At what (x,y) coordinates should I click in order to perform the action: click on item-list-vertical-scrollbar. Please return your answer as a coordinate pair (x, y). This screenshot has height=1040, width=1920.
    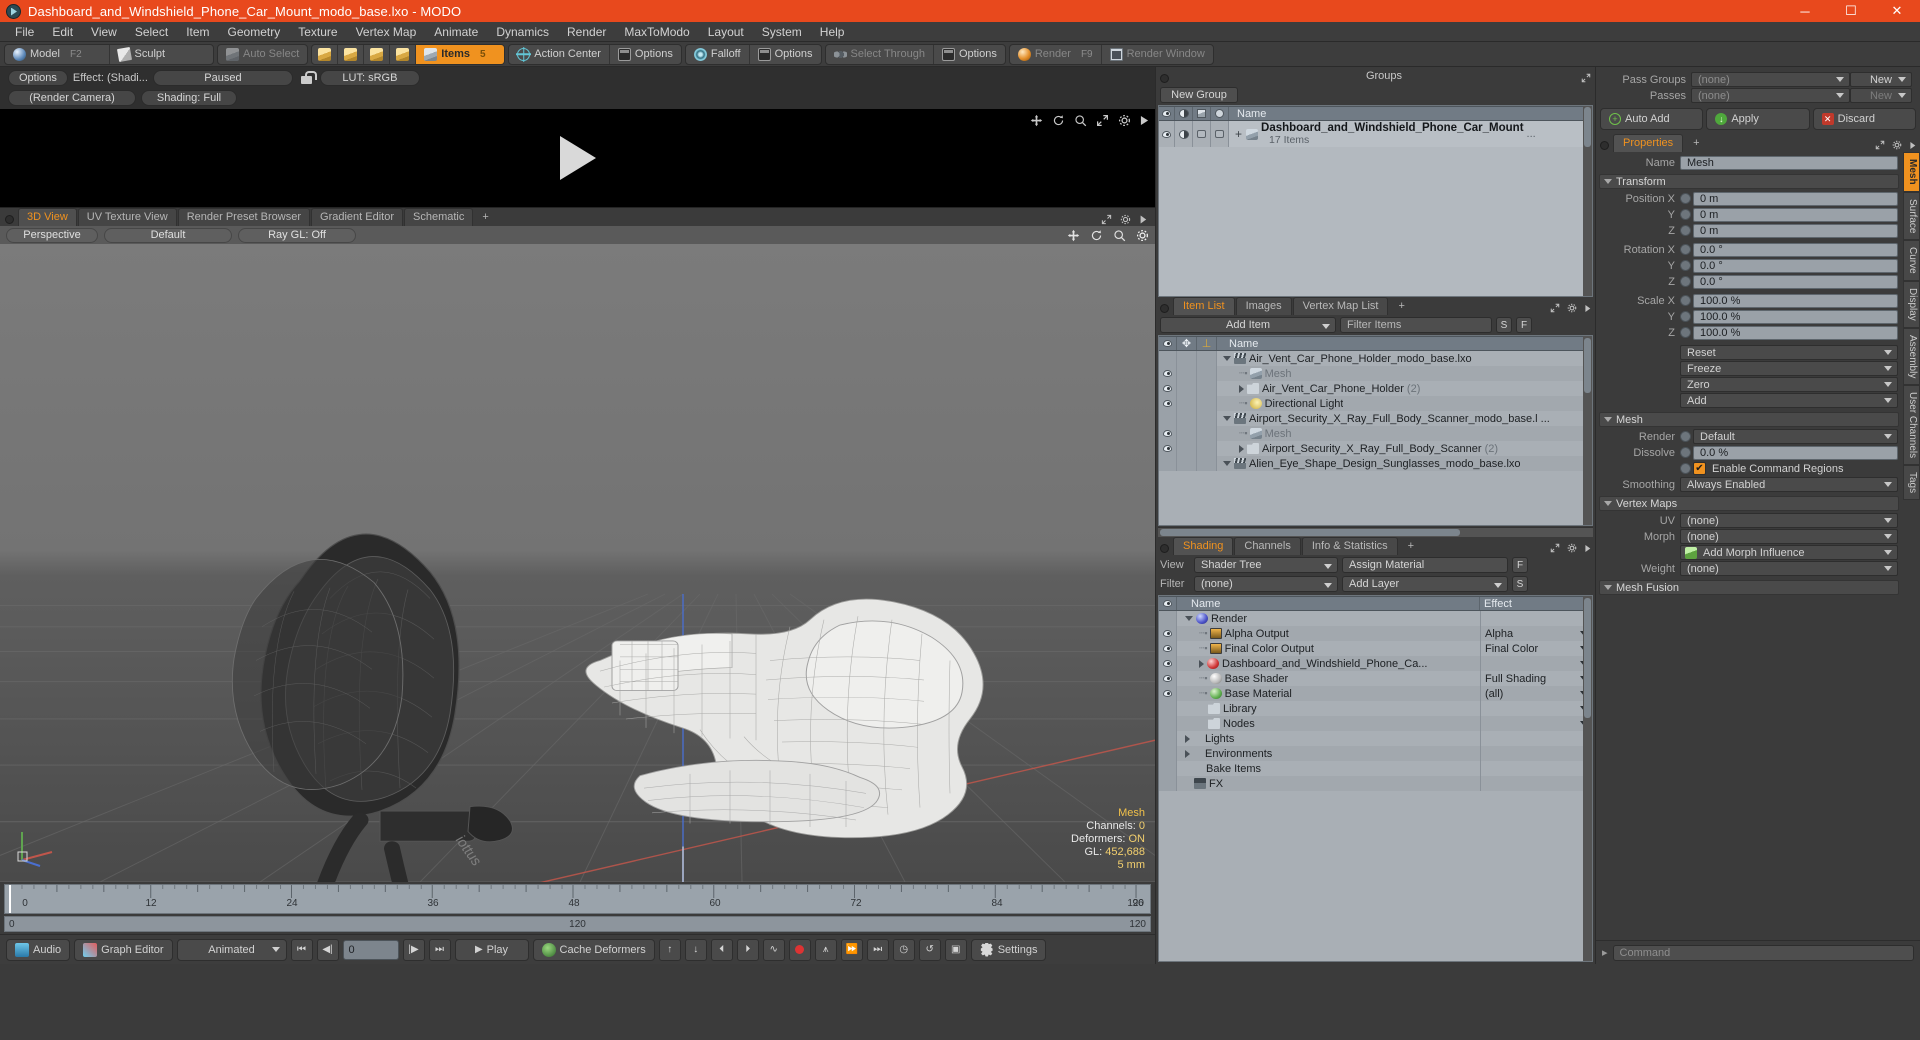
    Looking at the image, I should click on (1587, 430).